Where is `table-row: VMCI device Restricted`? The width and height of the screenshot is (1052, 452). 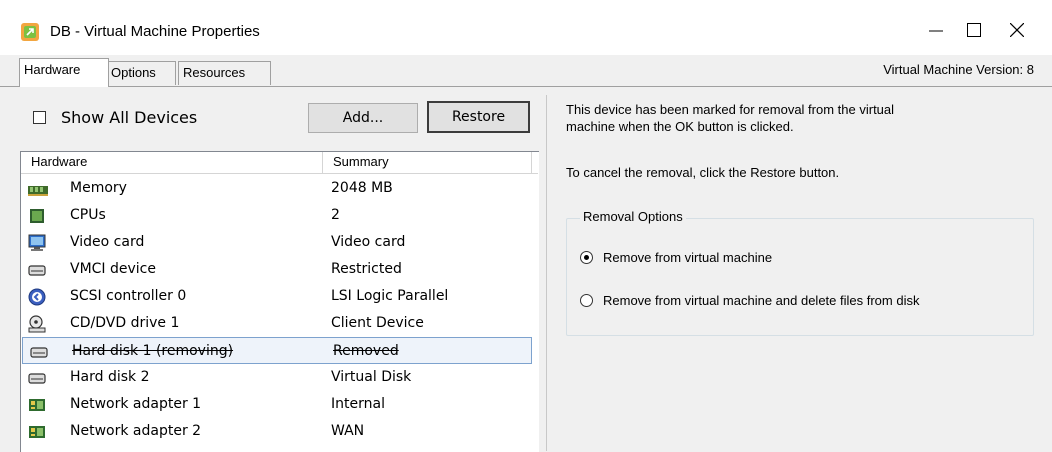 table-row: VMCI device Restricted is located at coordinates (276, 269).